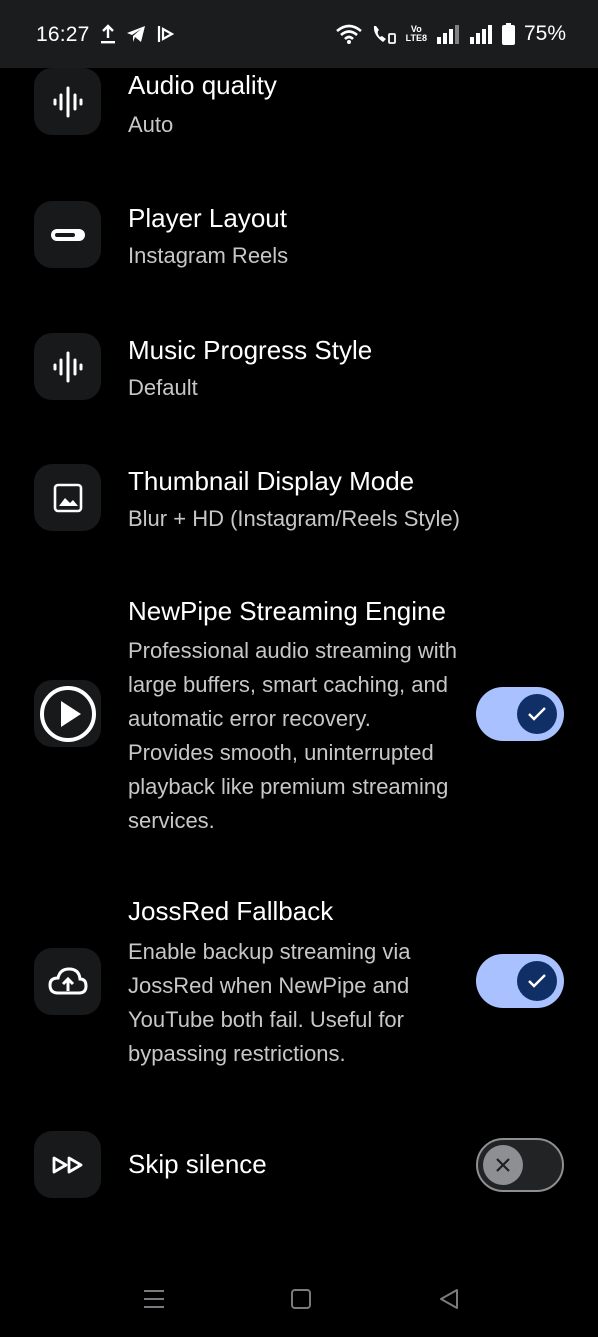 The height and width of the screenshot is (1337, 598). What do you see at coordinates (207, 218) in the screenshot?
I see `player-layout-title: Player Layout` at bounding box center [207, 218].